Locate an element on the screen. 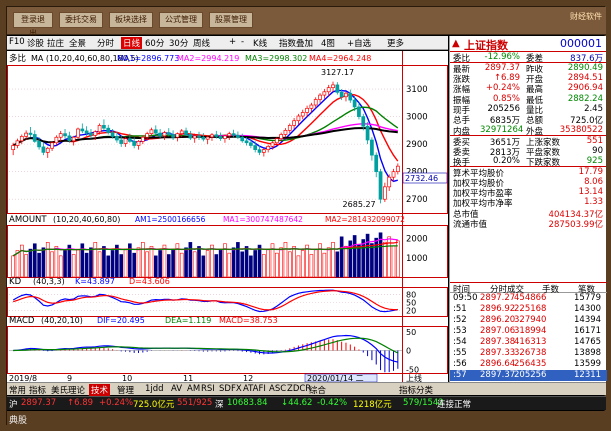  tick-t: :52 is located at coordinates (460, 320).